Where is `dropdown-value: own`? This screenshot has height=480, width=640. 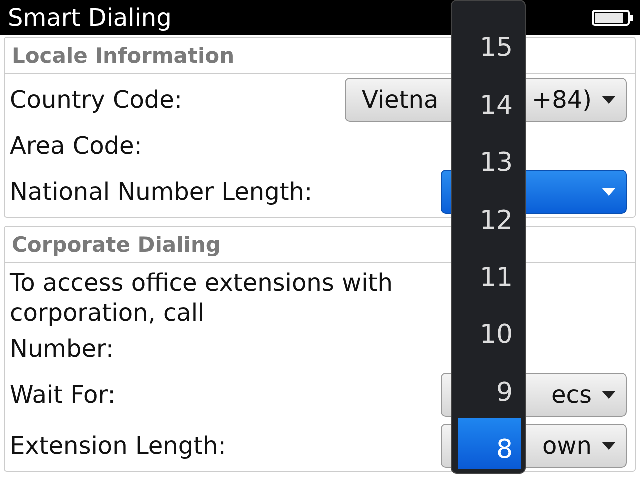 dropdown-value: own is located at coordinates (567, 446).